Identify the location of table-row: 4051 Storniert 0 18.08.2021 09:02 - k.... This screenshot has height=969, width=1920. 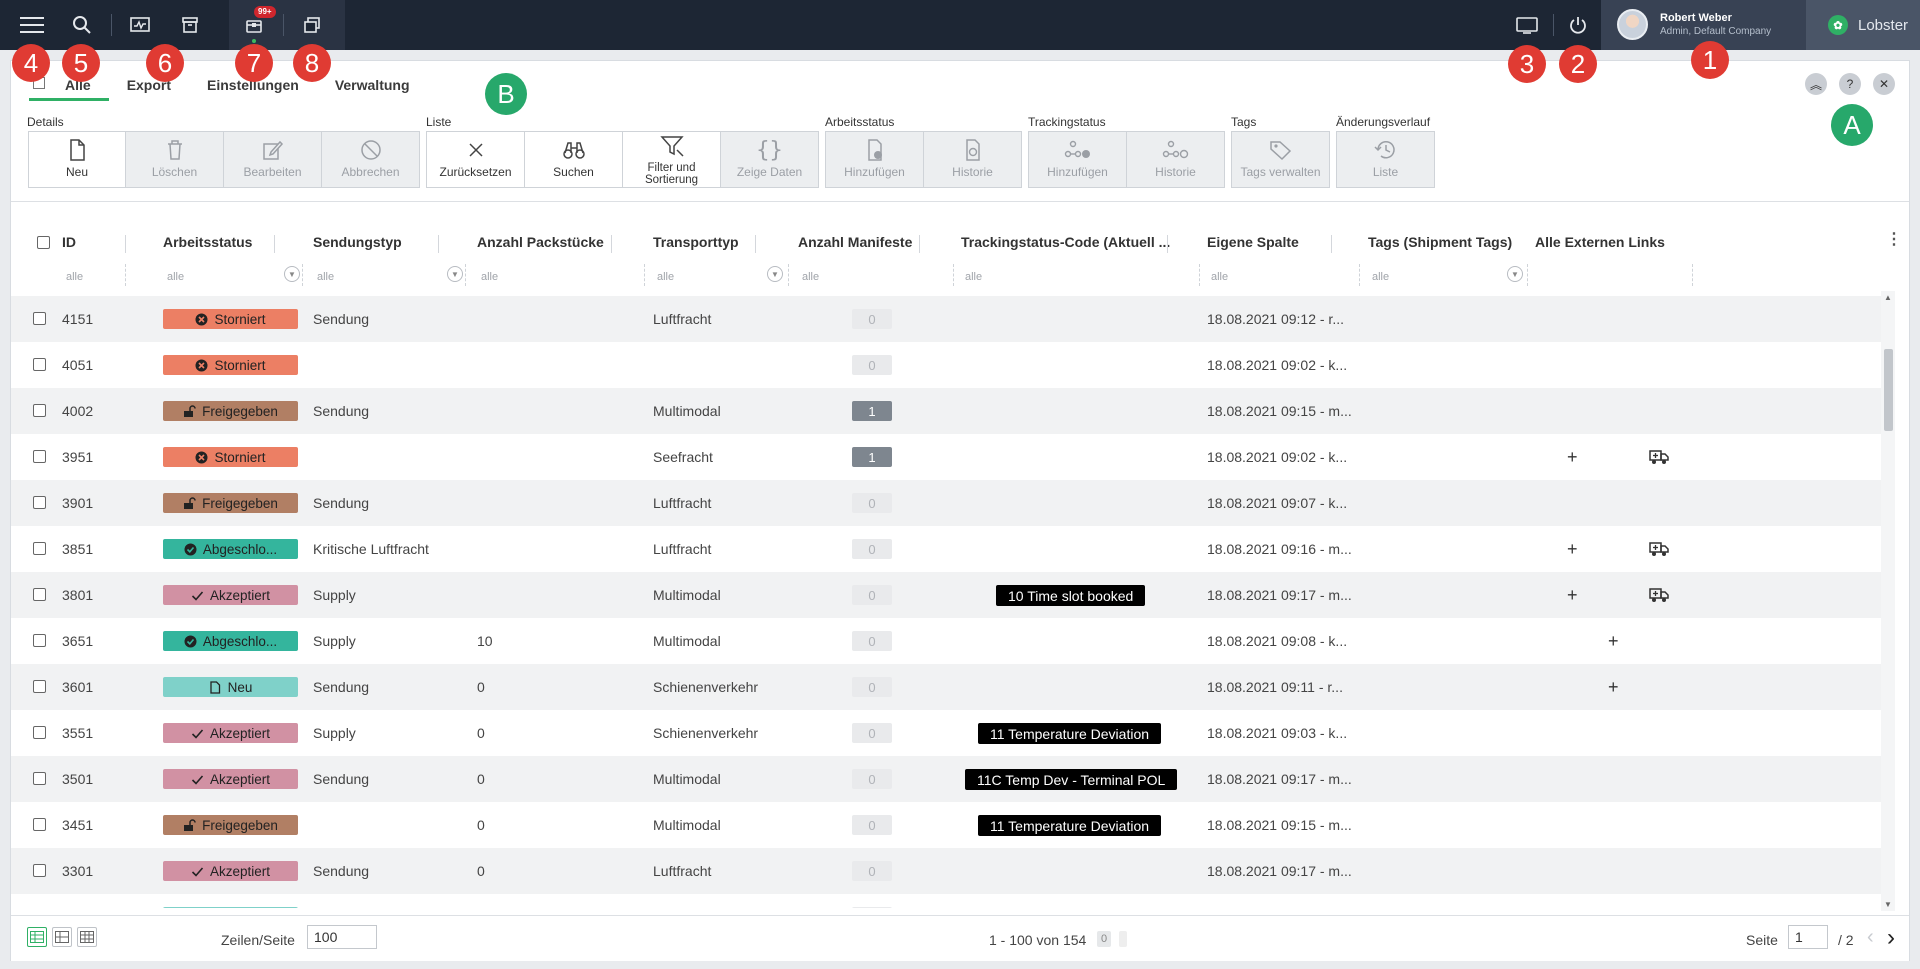
(946, 365).